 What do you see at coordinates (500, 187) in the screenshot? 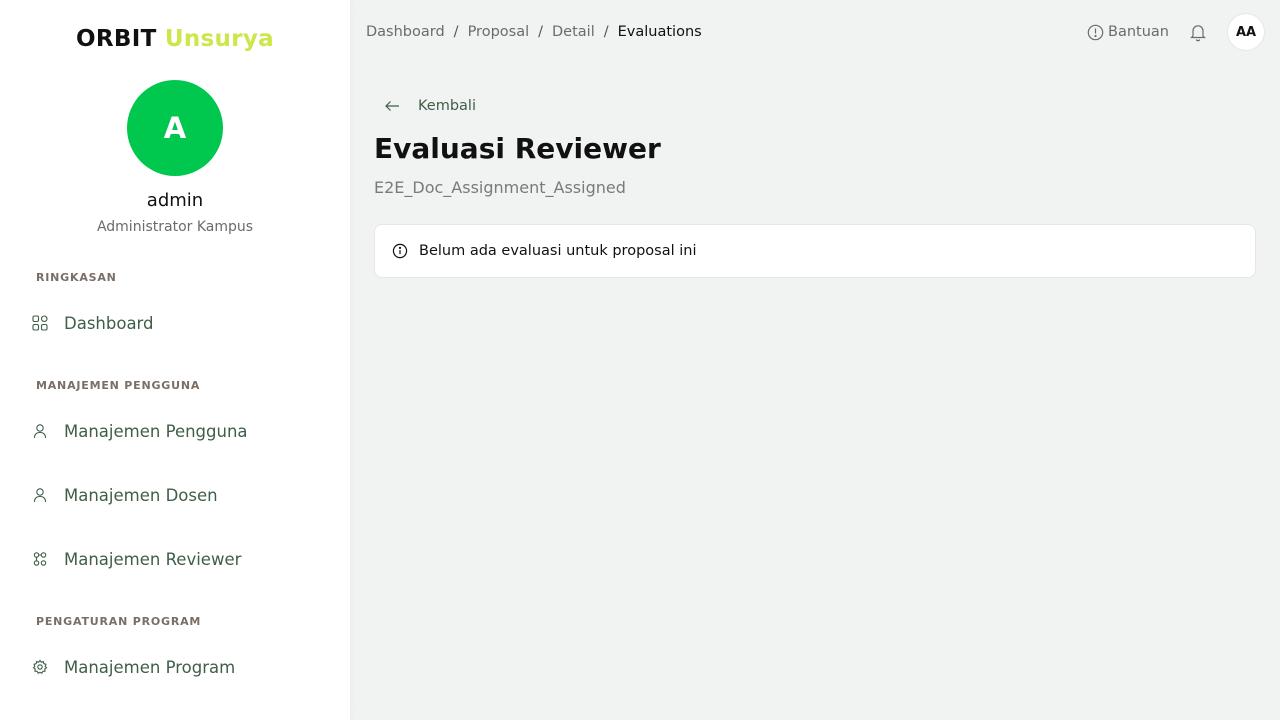
I see `page-subtitle: E2E_Doc_Assignment_Assigned` at bounding box center [500, 187].